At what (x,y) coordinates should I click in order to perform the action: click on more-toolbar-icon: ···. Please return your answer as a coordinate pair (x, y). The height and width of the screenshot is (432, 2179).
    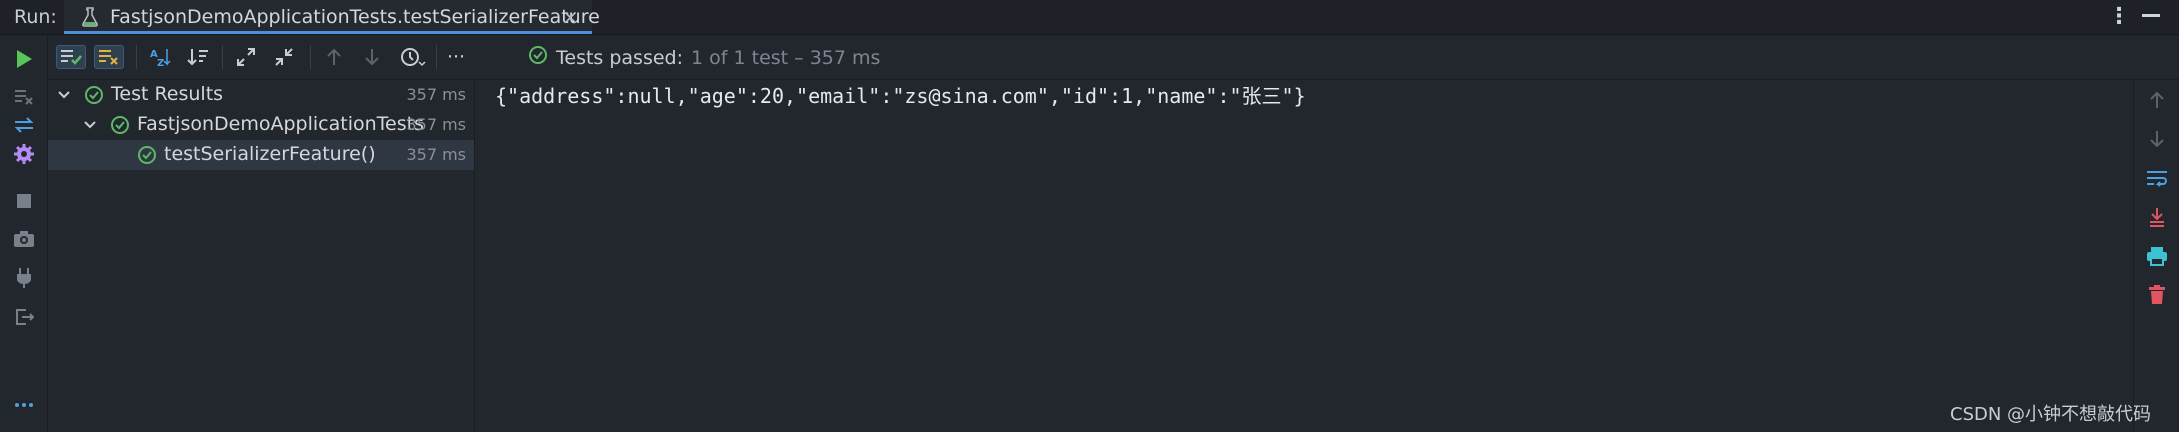
    Looking at the image, I should click on (456, 57).